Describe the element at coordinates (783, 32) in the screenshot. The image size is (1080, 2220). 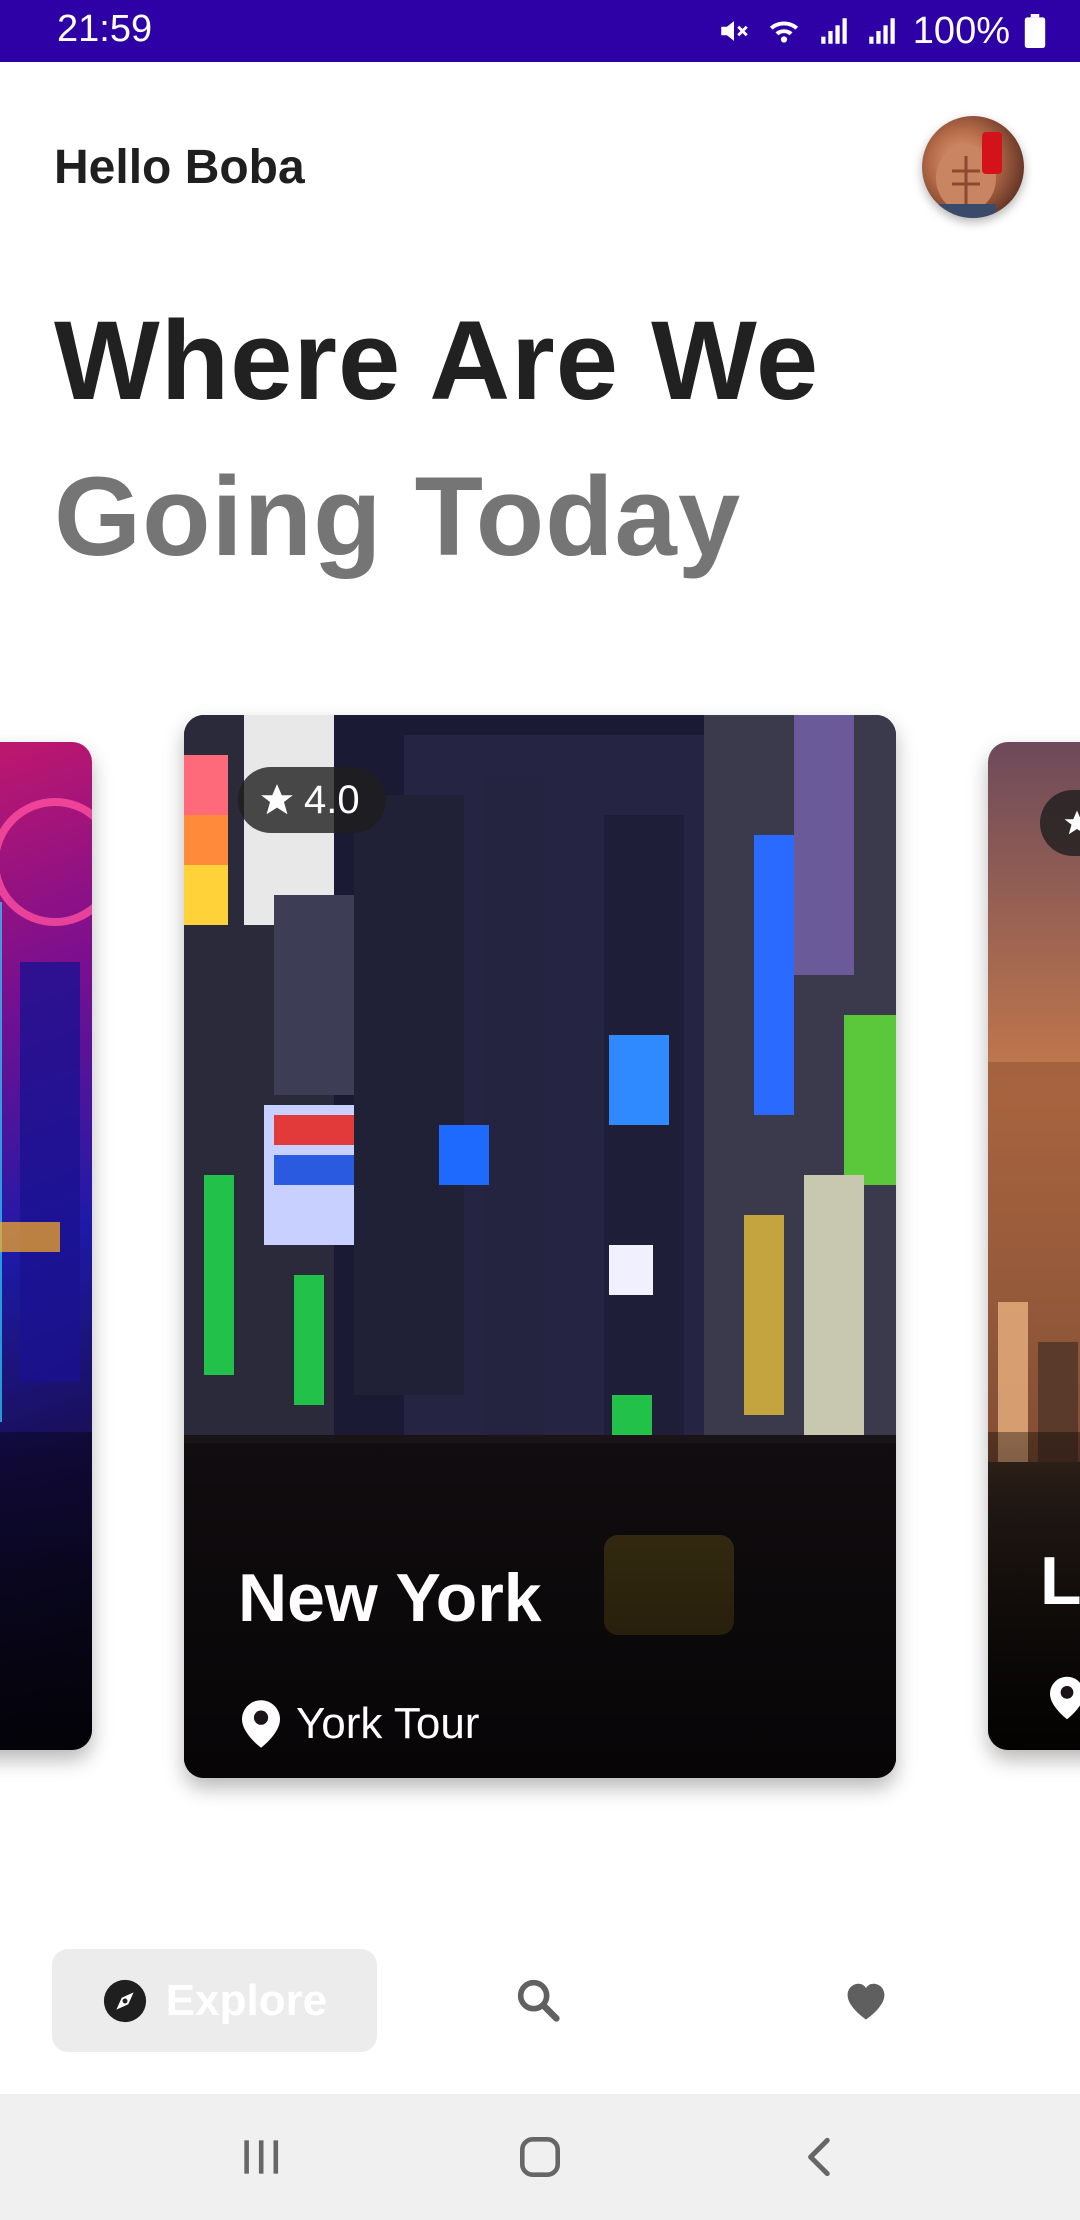
I see `wifi-icon` at that location.